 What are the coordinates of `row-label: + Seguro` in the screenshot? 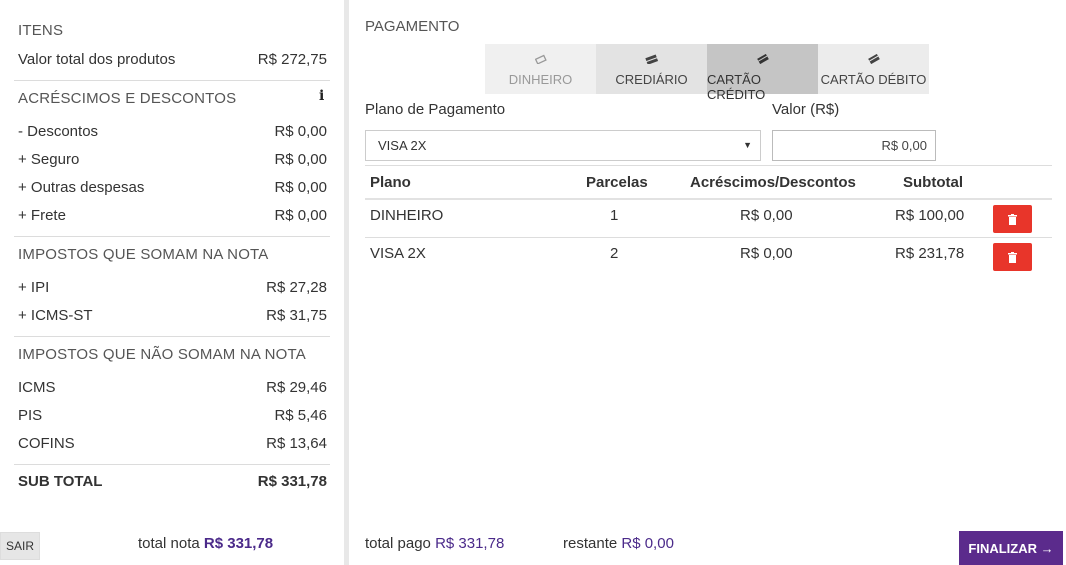 It's located at (49, 159).